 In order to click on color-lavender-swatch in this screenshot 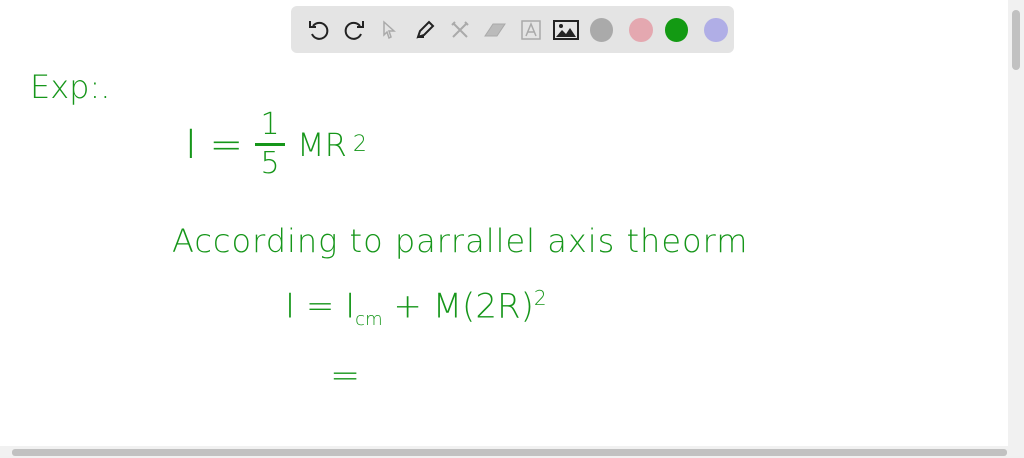, I will do `click(716, 29)`.